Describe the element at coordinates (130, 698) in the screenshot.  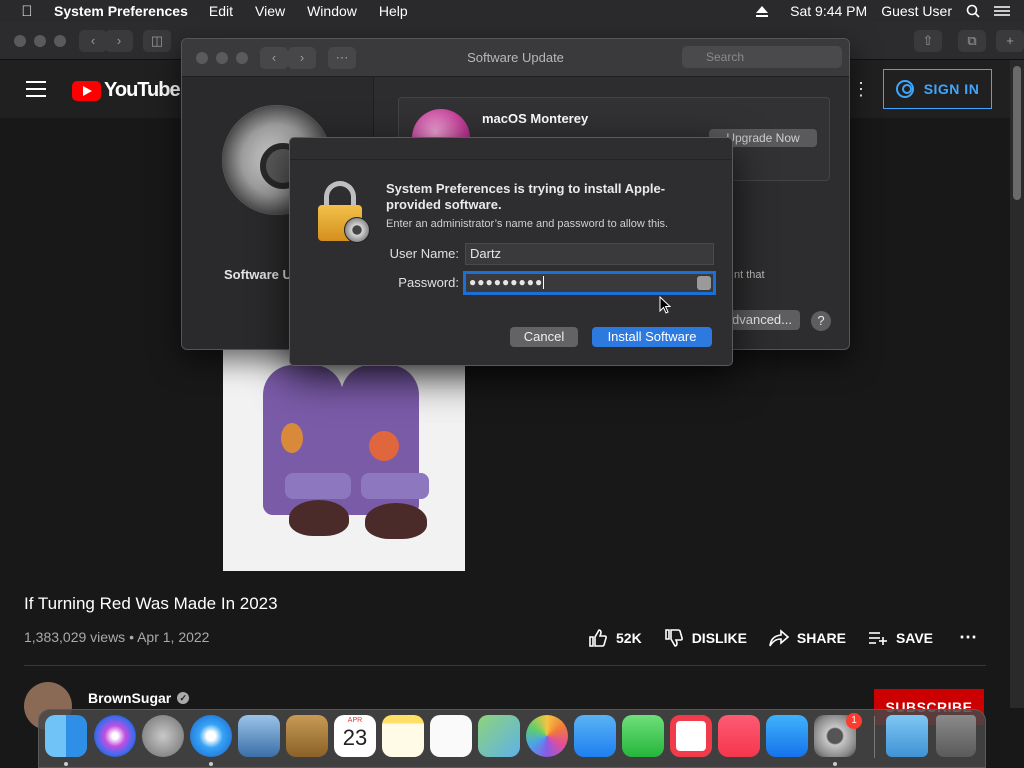
I see `channel-name-label: BrownSugar` at that location.